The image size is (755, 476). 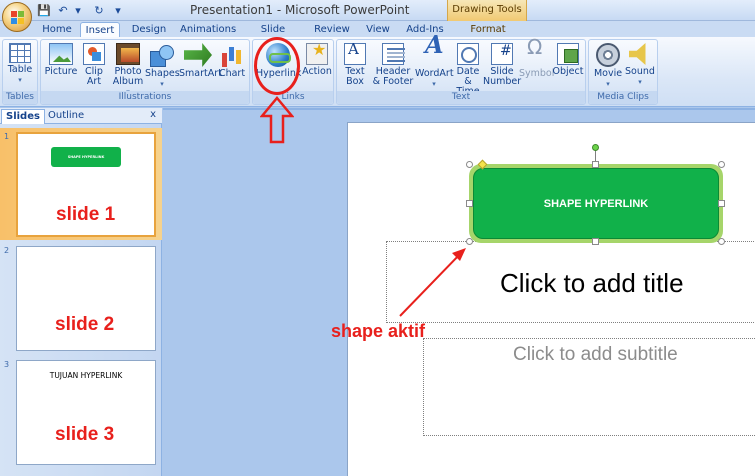 I want to click on action-button: Action, so click(x=317, y=60).